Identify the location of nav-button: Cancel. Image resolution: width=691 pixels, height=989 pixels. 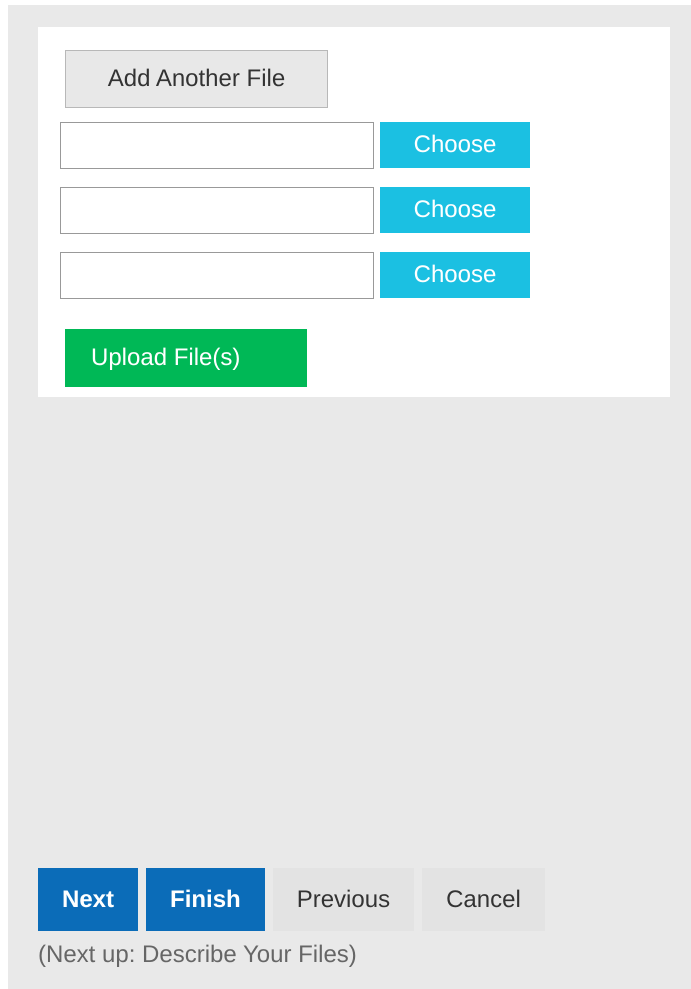
(483, 899).